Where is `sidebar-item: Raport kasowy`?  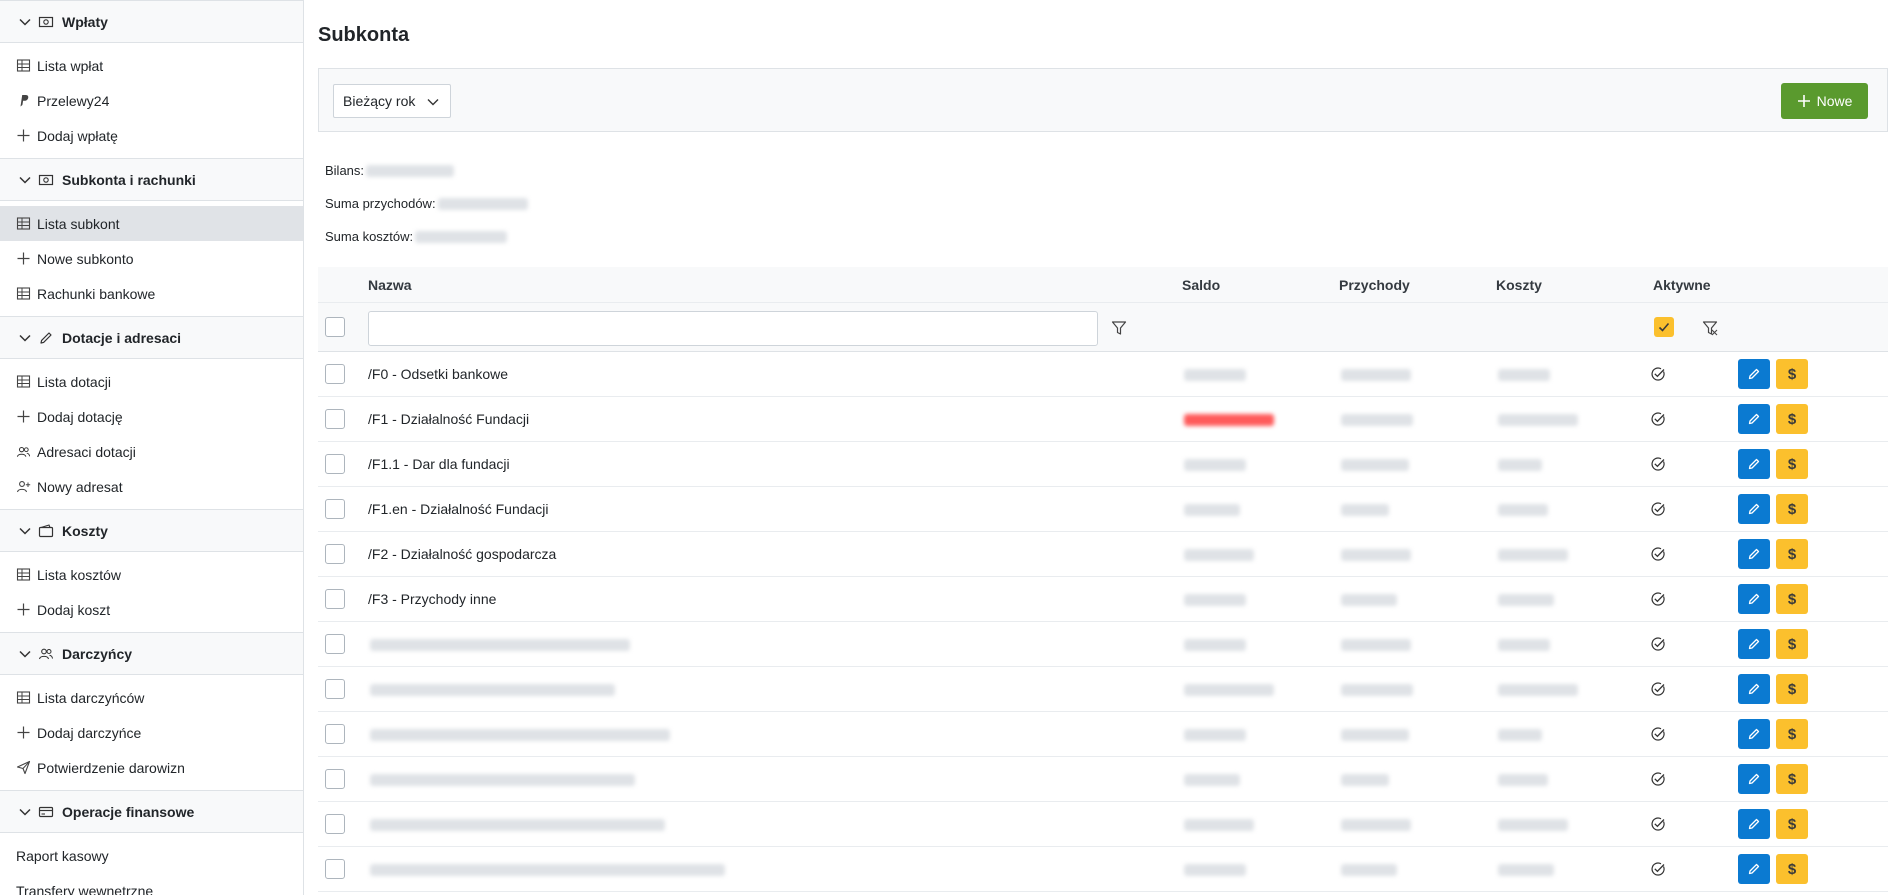
sidebar-item: Raport kasowy is located at coordinates (151, 855).